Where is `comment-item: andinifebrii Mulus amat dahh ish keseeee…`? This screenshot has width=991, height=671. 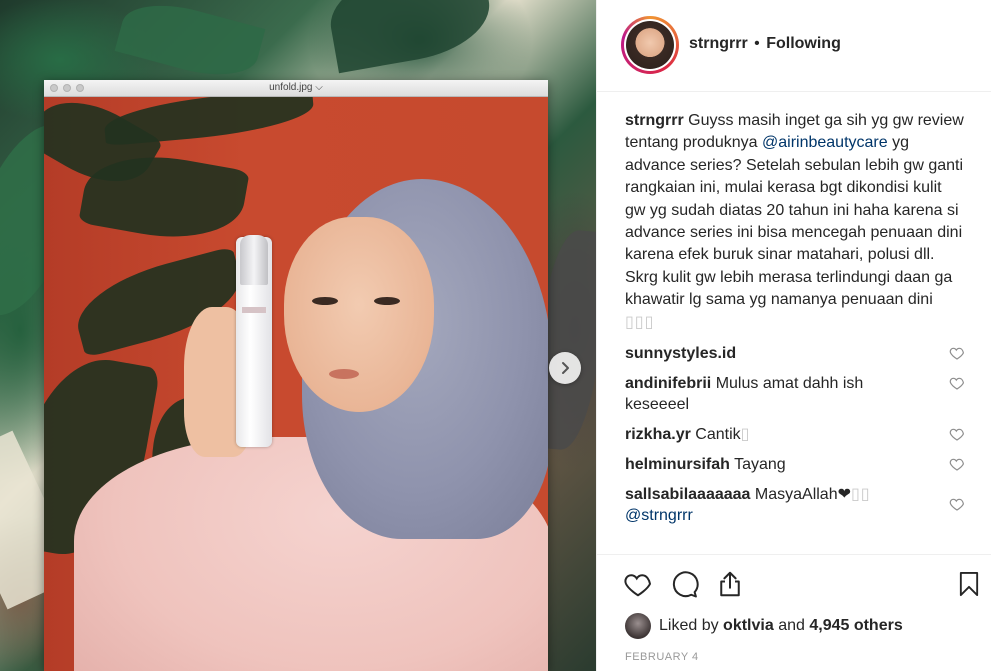 comment-item: andinifebrii Mulus amat dahh ish keseeee… is located at coordinates (795, 394).